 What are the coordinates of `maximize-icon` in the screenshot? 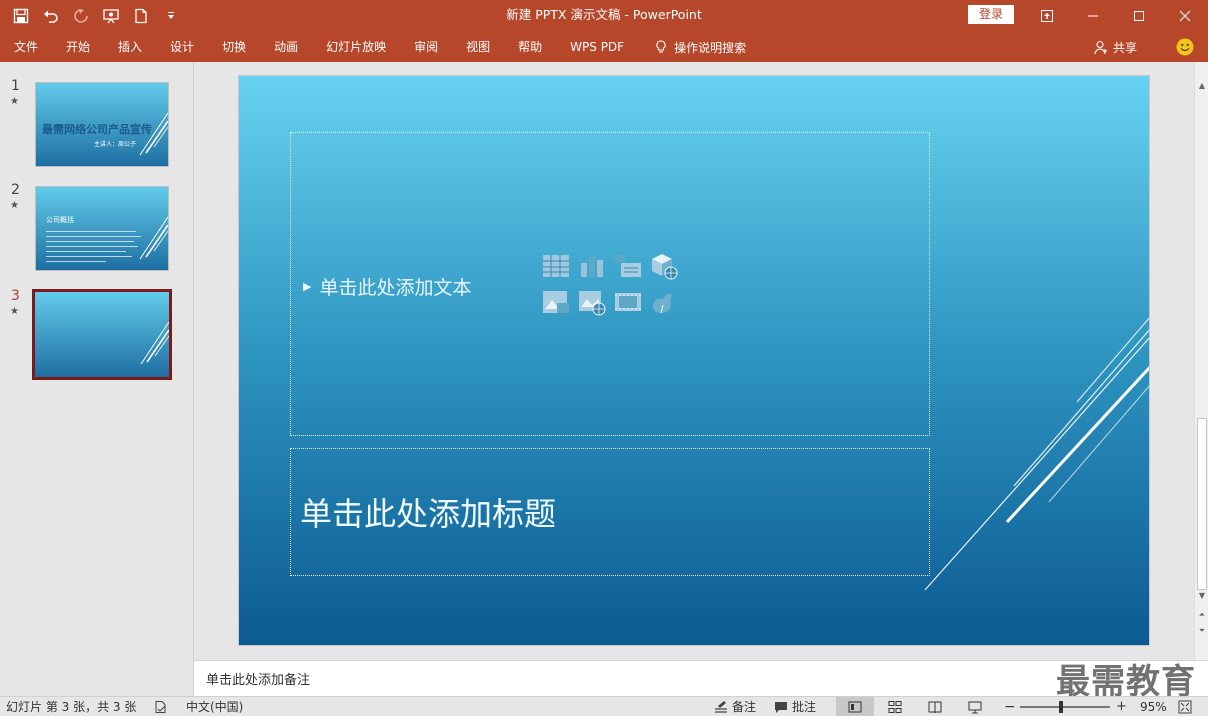 It's located at (1139, 16).